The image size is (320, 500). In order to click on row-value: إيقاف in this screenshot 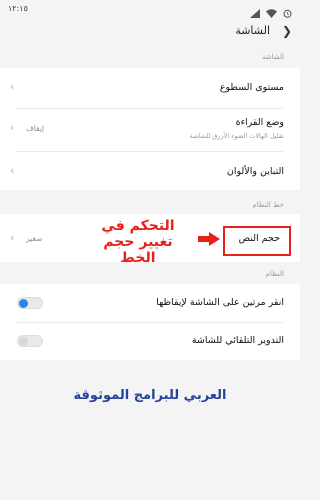, I will do `click(35, 128)`.